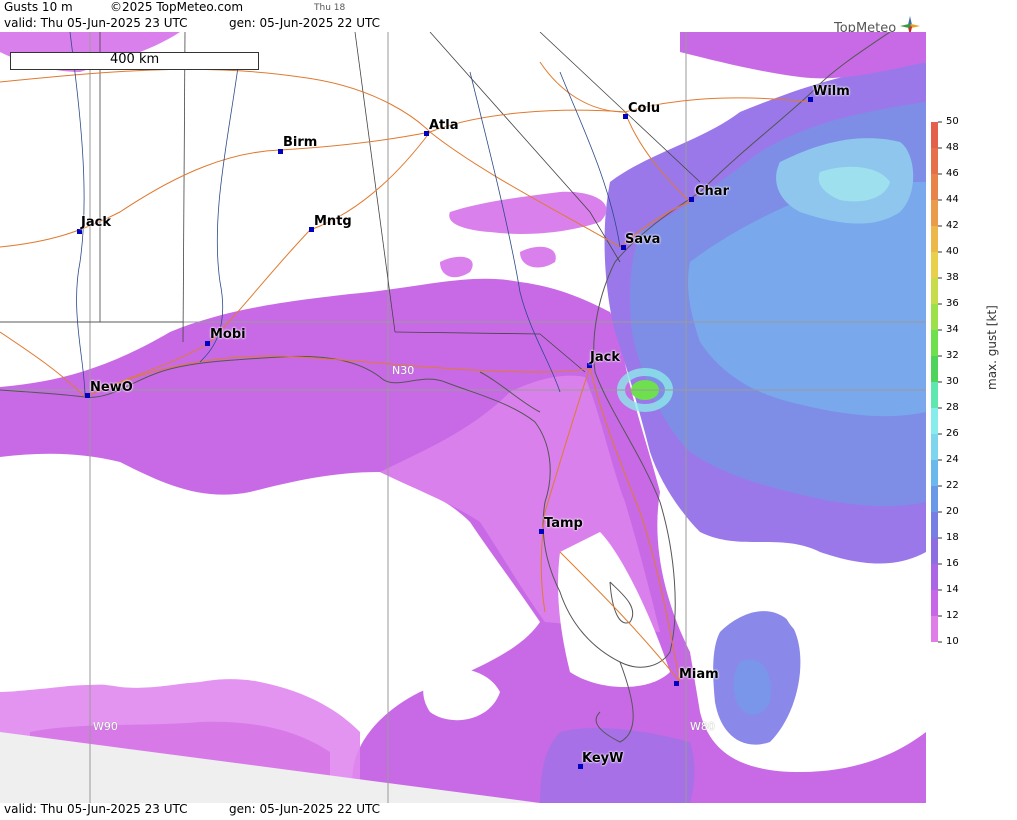 The width and height of the screenshot is (1017, 820). I want to click on valid-time: valid: Thu 05-Jun-2025 23 UTC, so click(96, 23).